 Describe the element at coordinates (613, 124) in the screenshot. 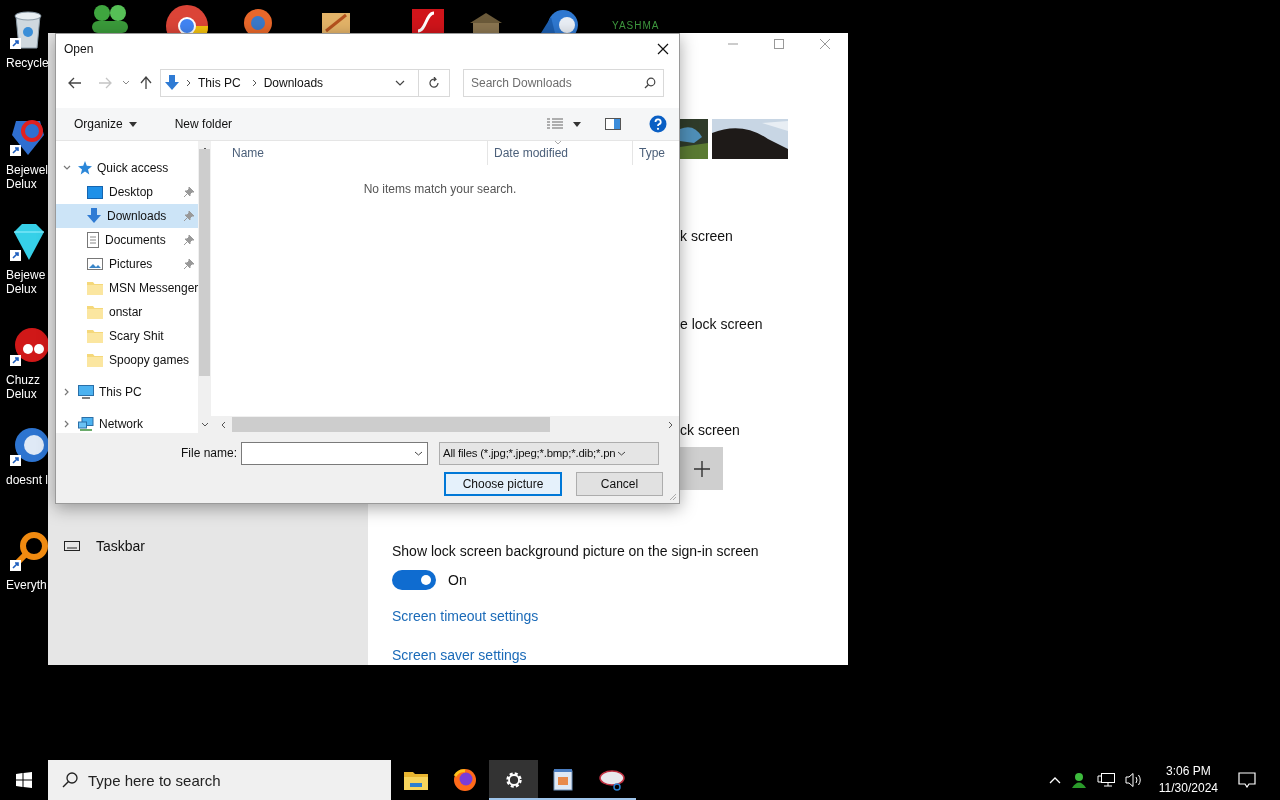

I see `preview-pane-icon` at that location.